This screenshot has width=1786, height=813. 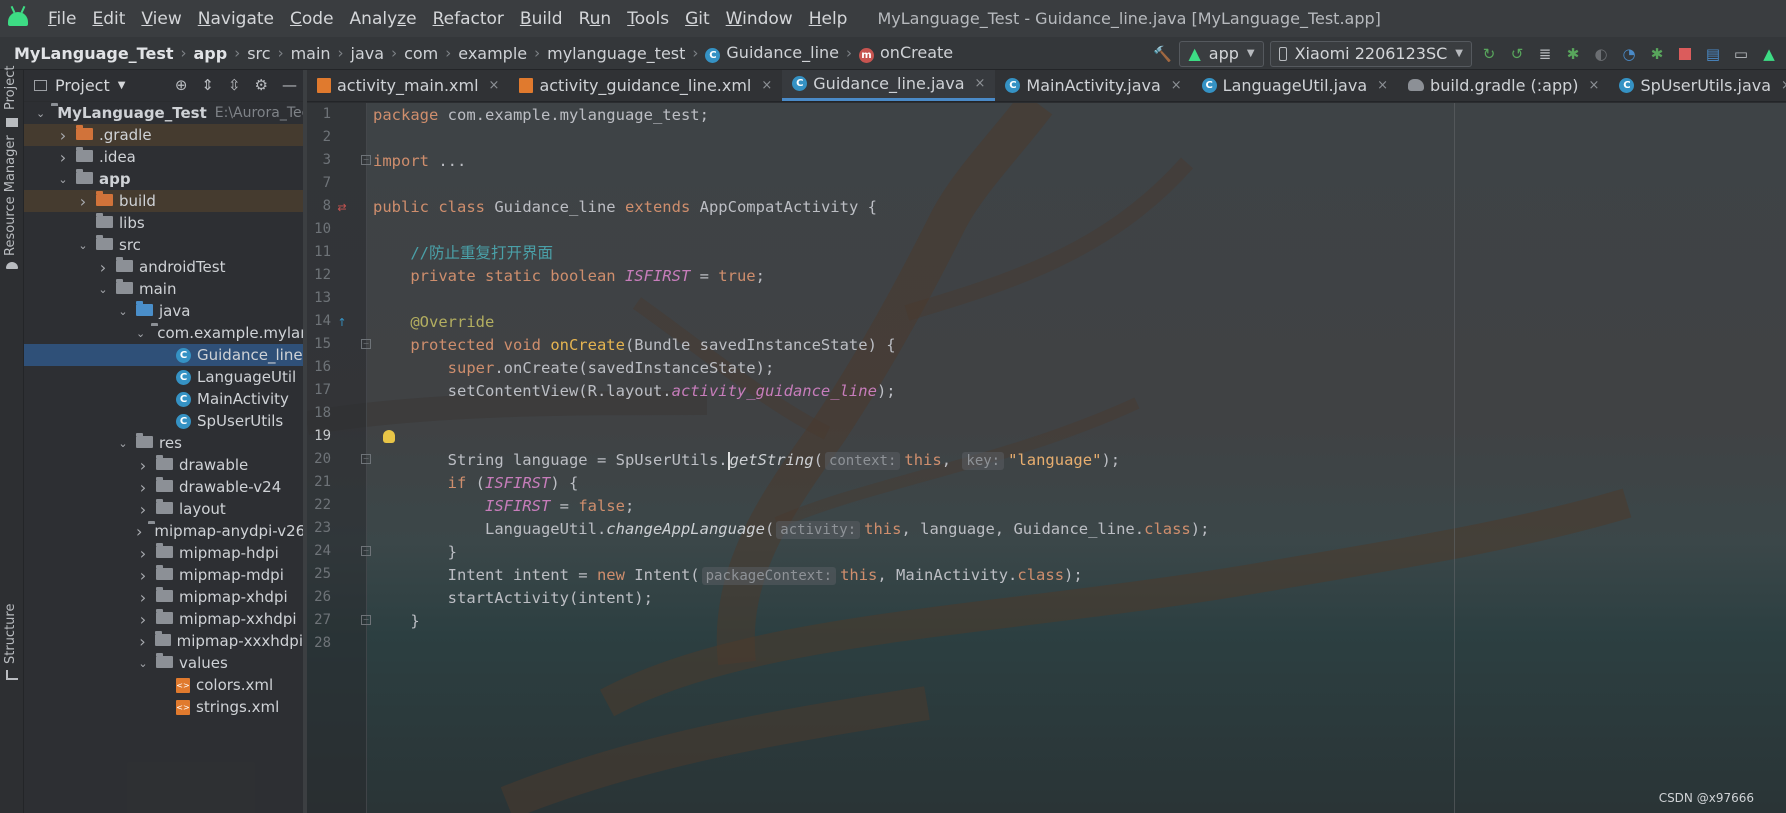 I want to click on tree-folder-item: ⌄ src, so click(x=163, y=245).